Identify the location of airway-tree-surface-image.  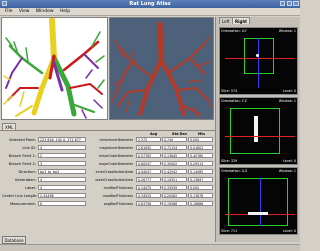
(162, 70).